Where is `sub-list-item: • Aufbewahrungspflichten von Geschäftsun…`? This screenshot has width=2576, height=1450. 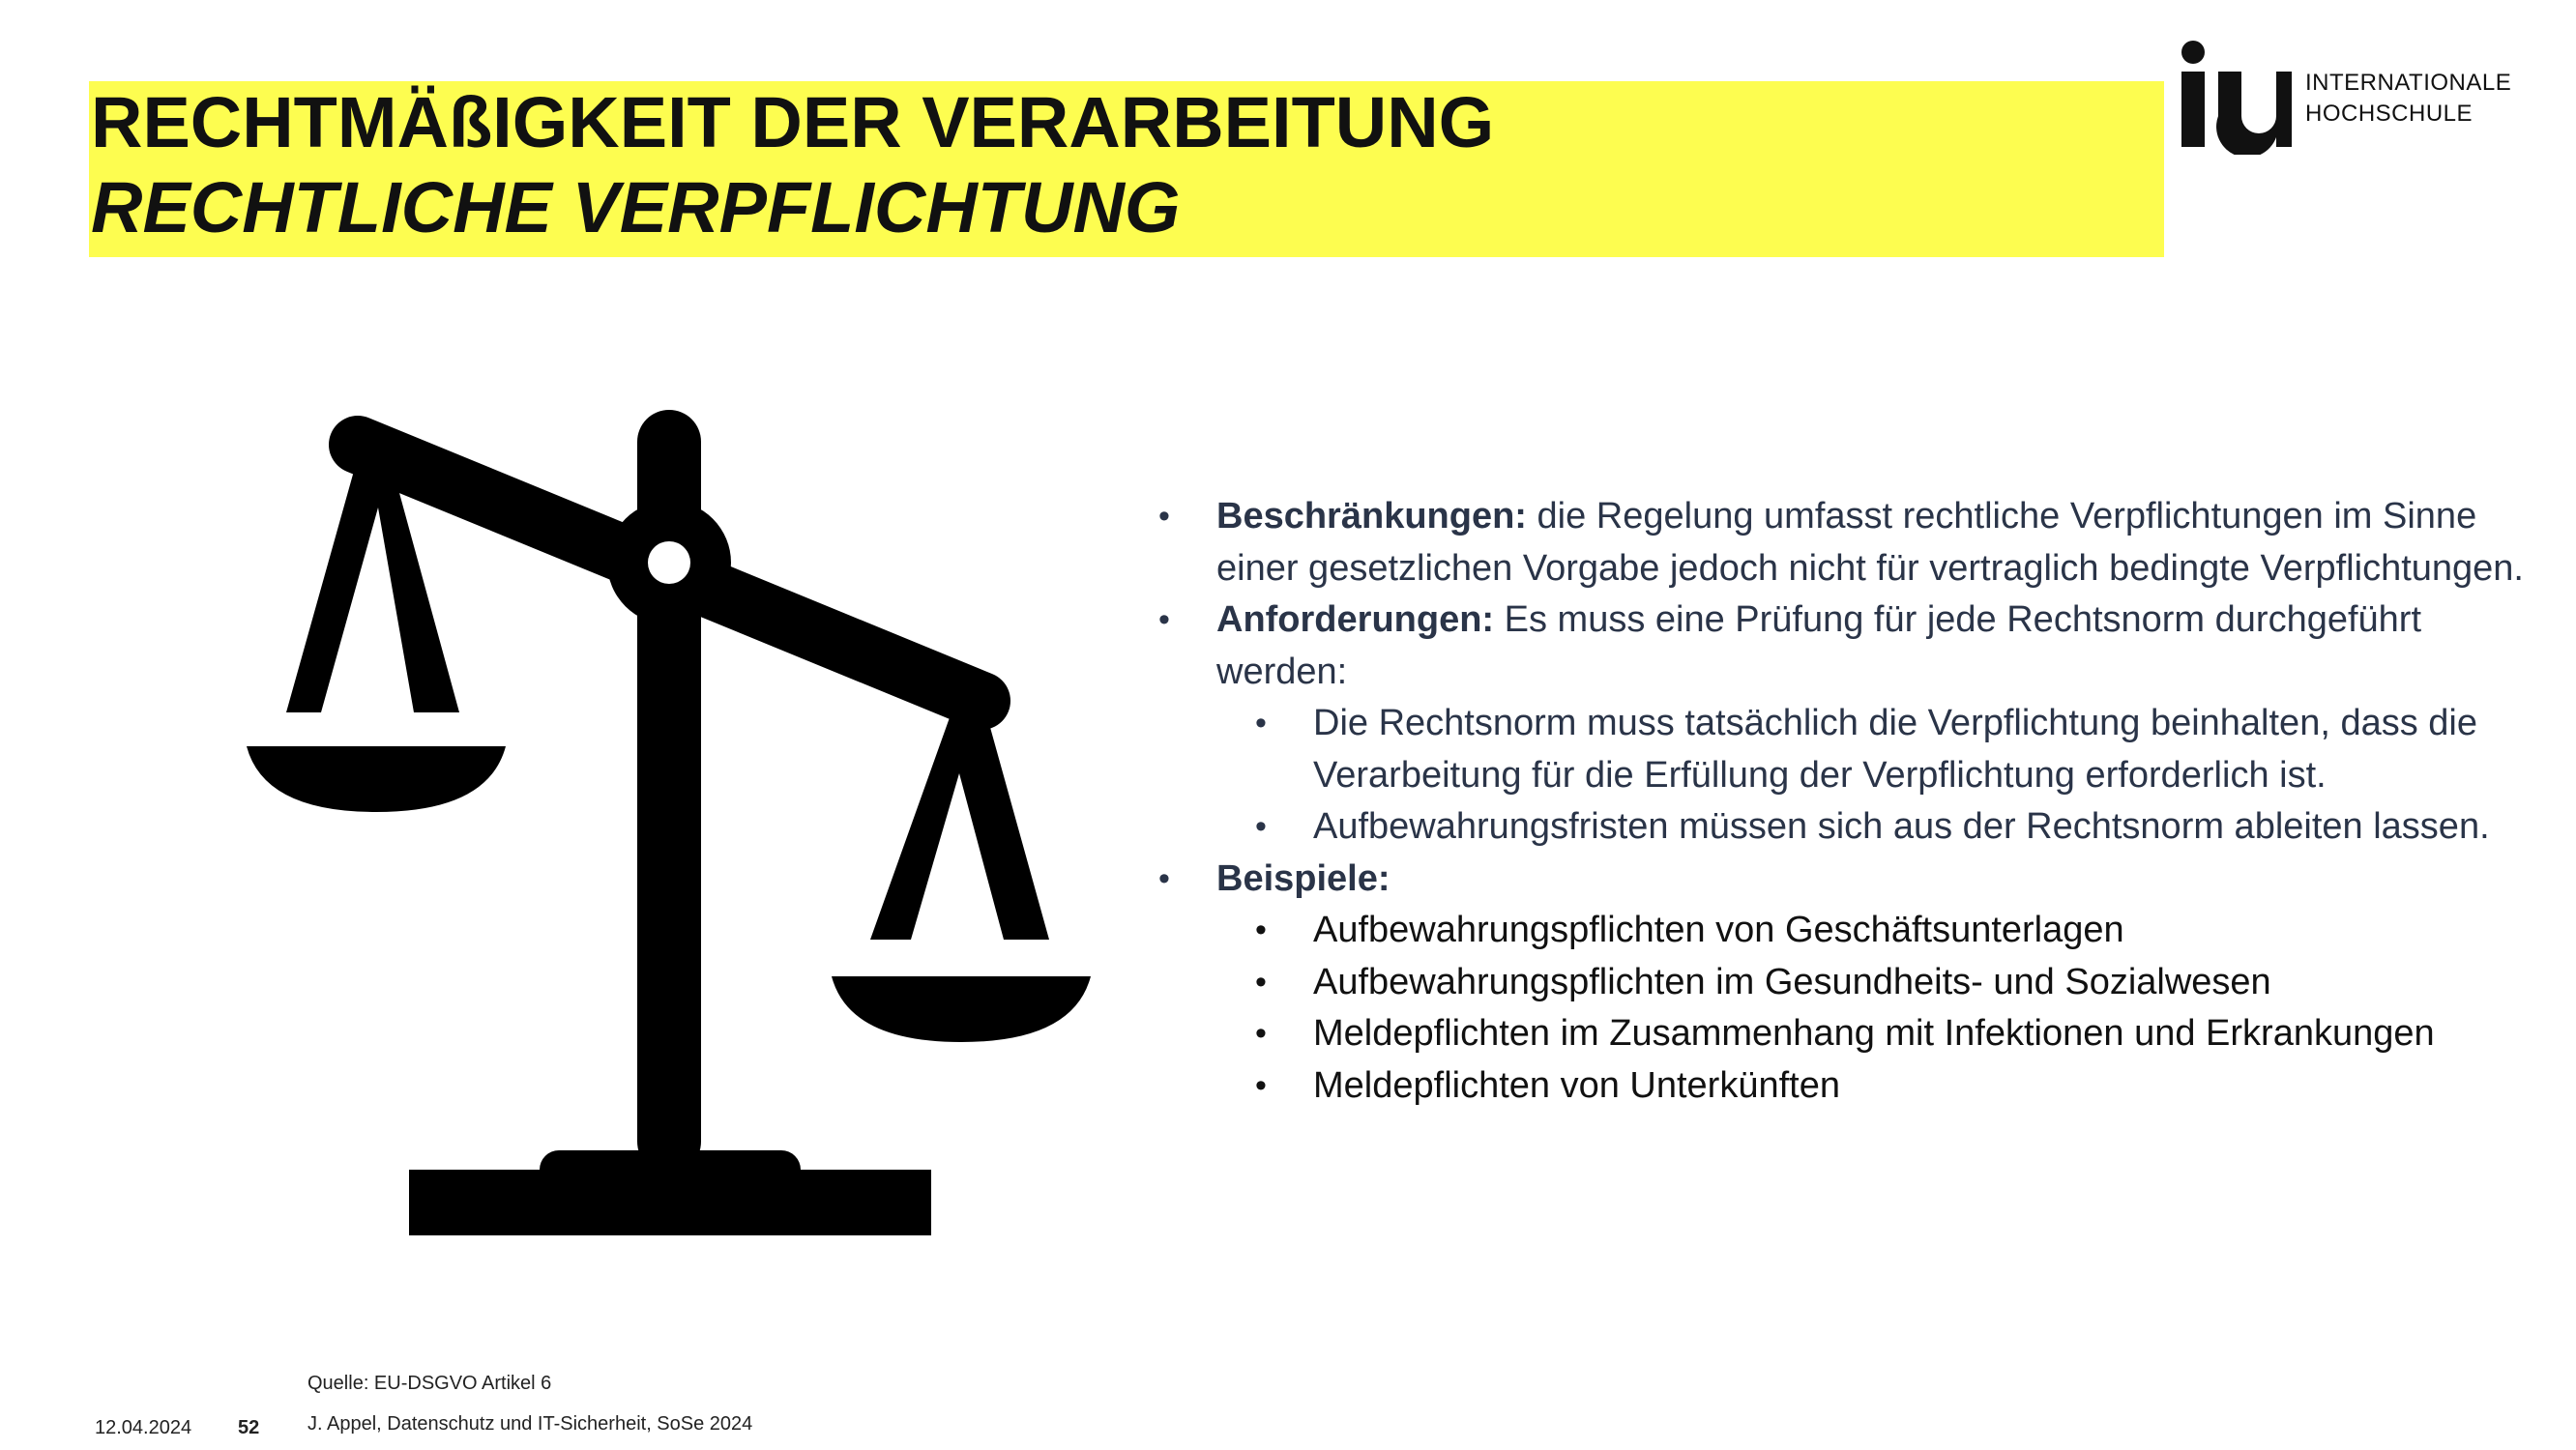 sub-list-item: • Aufbewahrungspflichten von Geschäftsun… is located at coordinates (1837, 931).